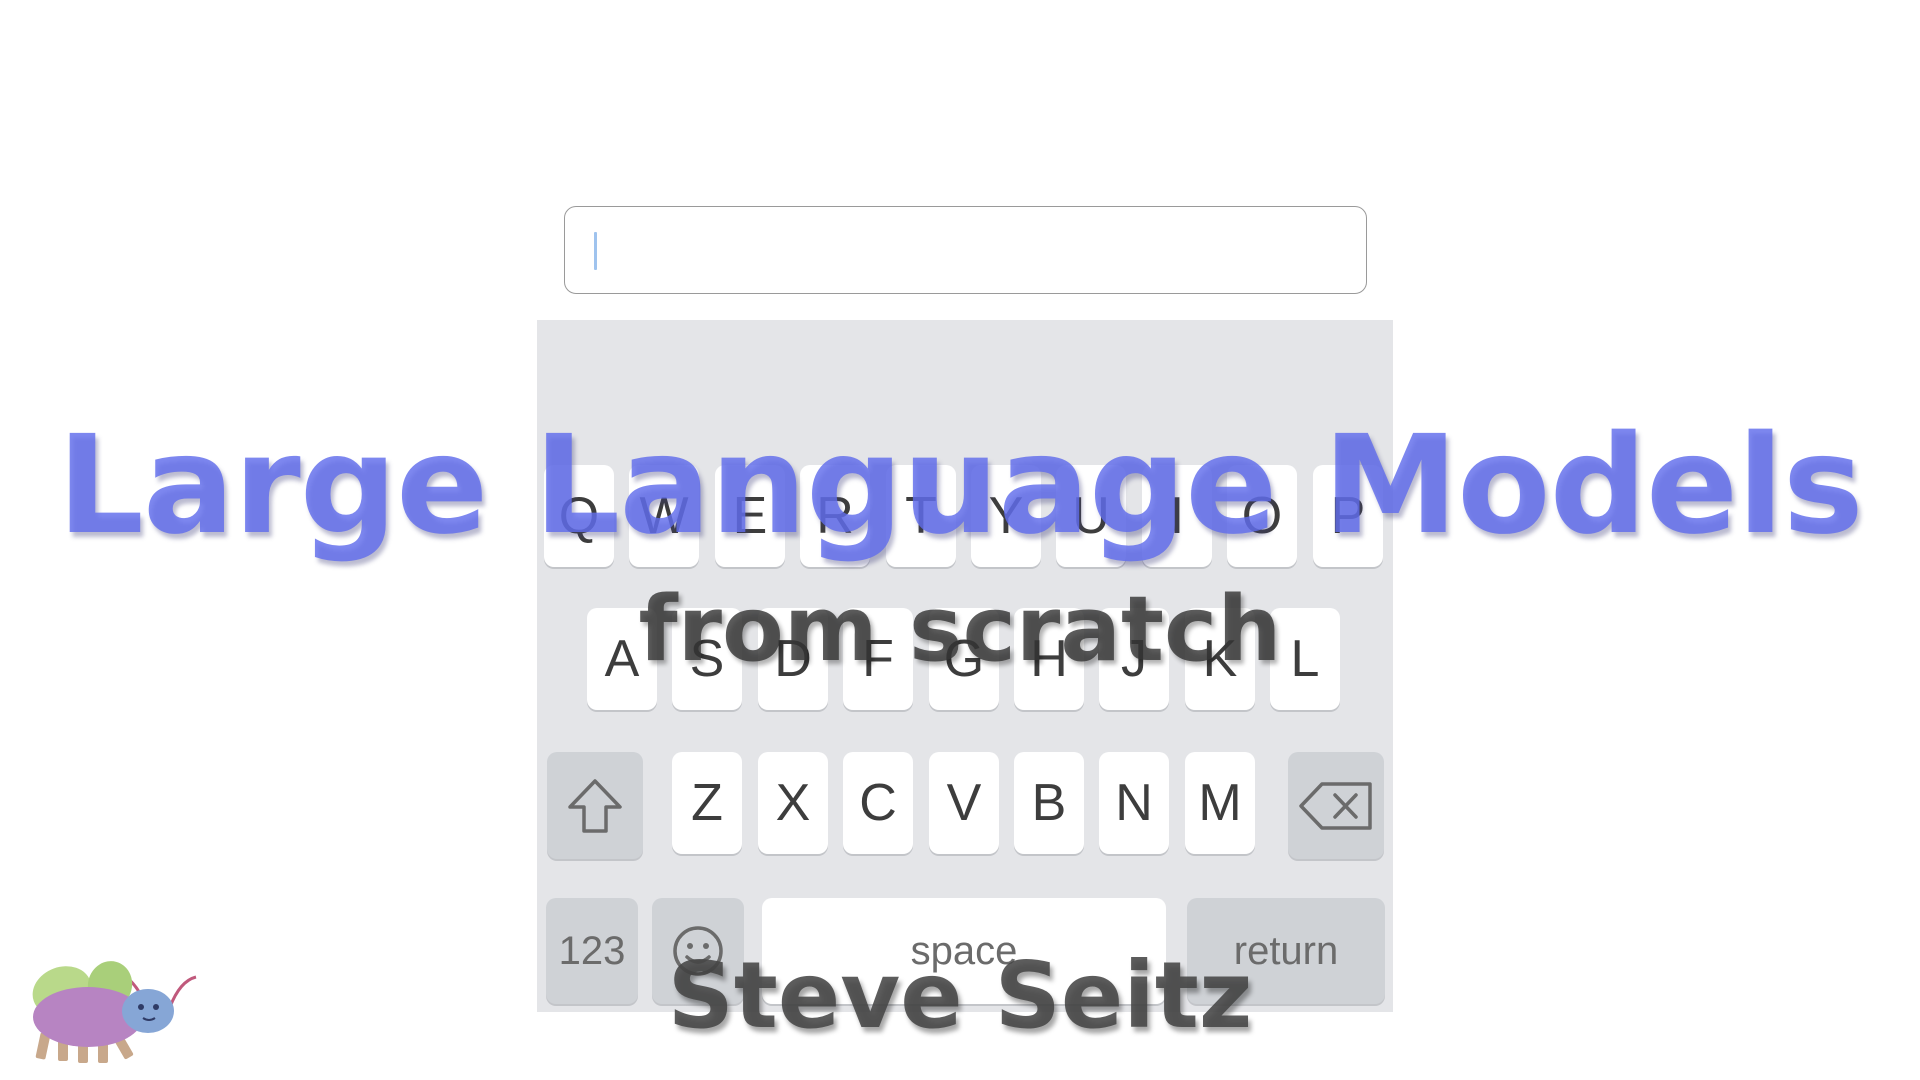  What do you see at coordinates (114, 1012) in the screenshot?
I see `bug-mascot-icon` at bounding box center [114, 1012].